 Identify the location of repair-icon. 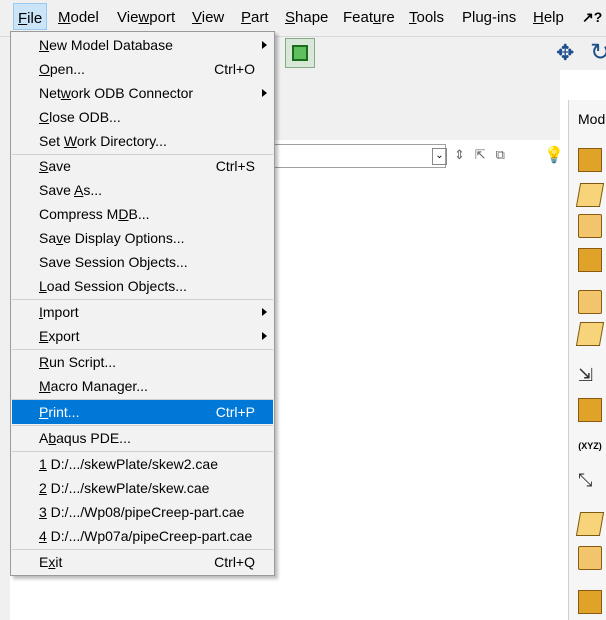
(590, 602).